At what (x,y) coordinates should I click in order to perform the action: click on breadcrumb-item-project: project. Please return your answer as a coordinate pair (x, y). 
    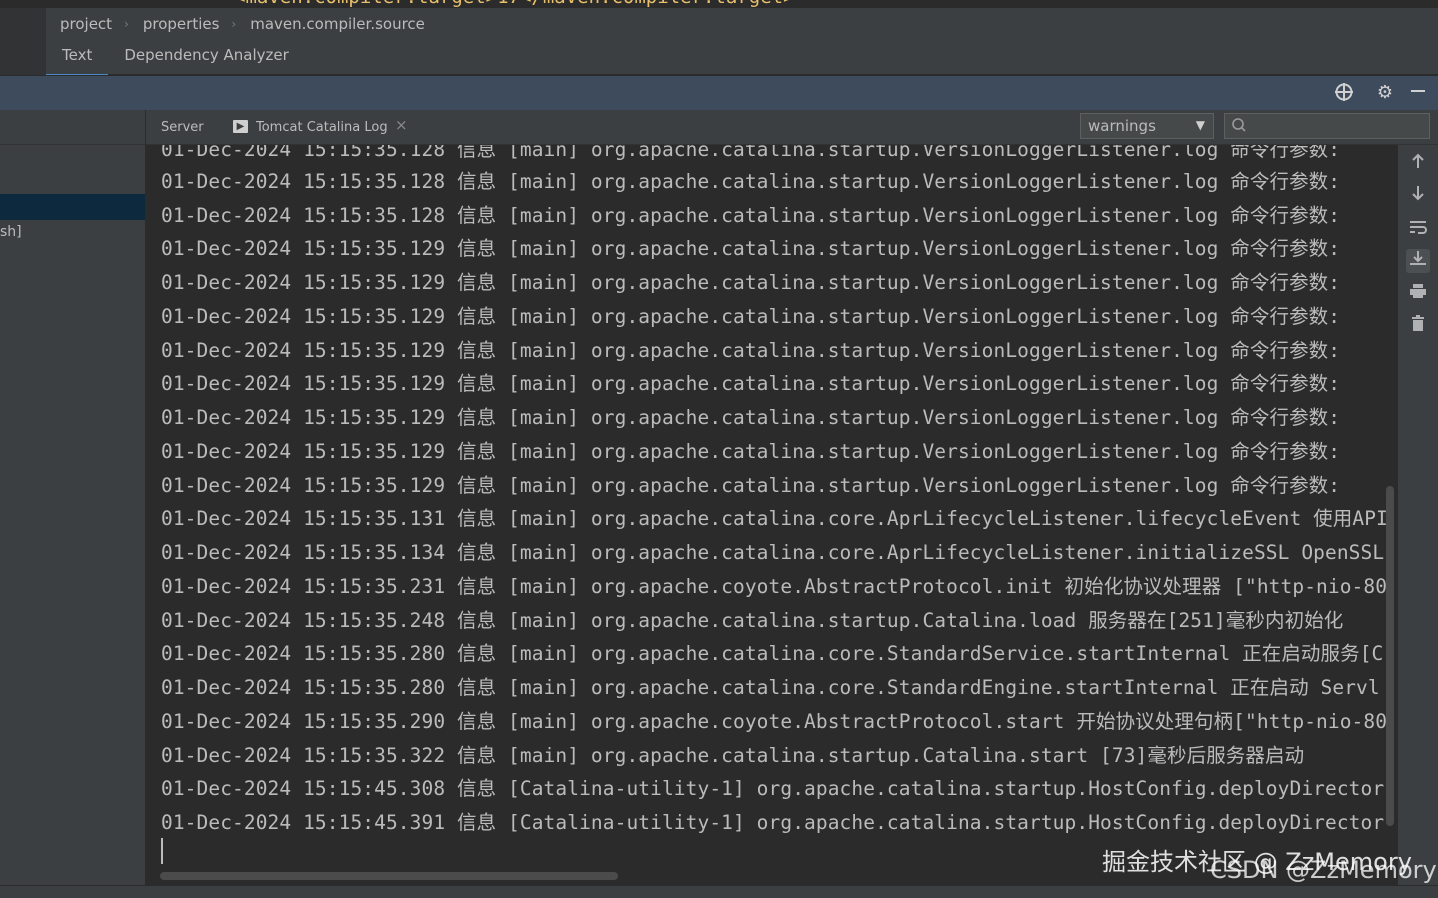
    Looking at the image, I should click on (79, 24).